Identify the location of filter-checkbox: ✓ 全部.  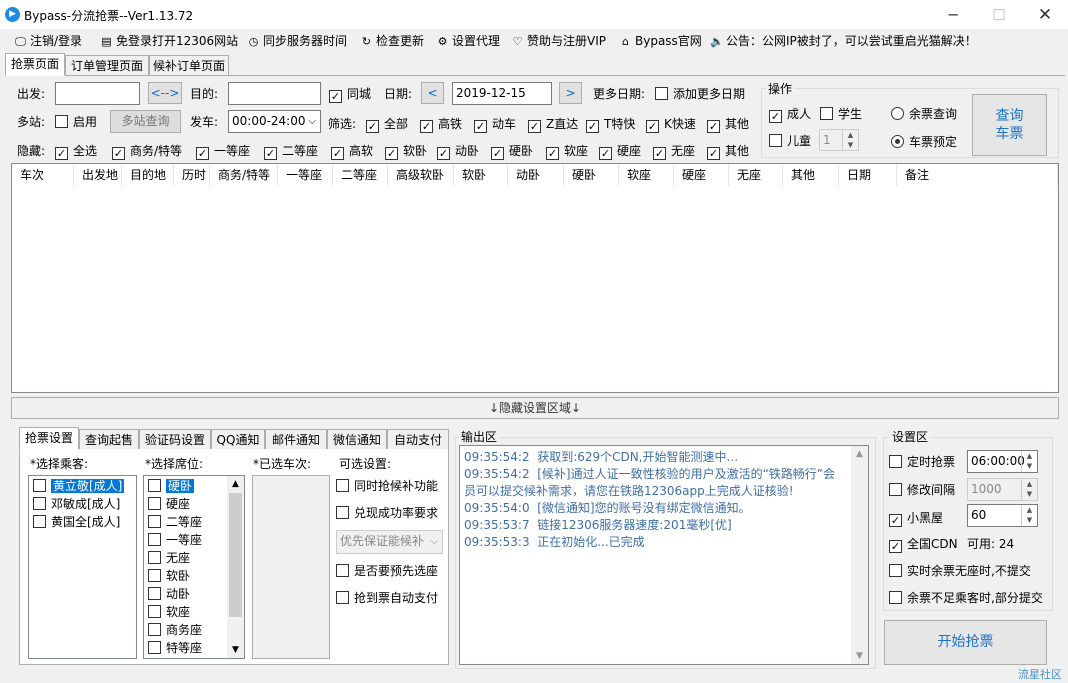
(387, 124).